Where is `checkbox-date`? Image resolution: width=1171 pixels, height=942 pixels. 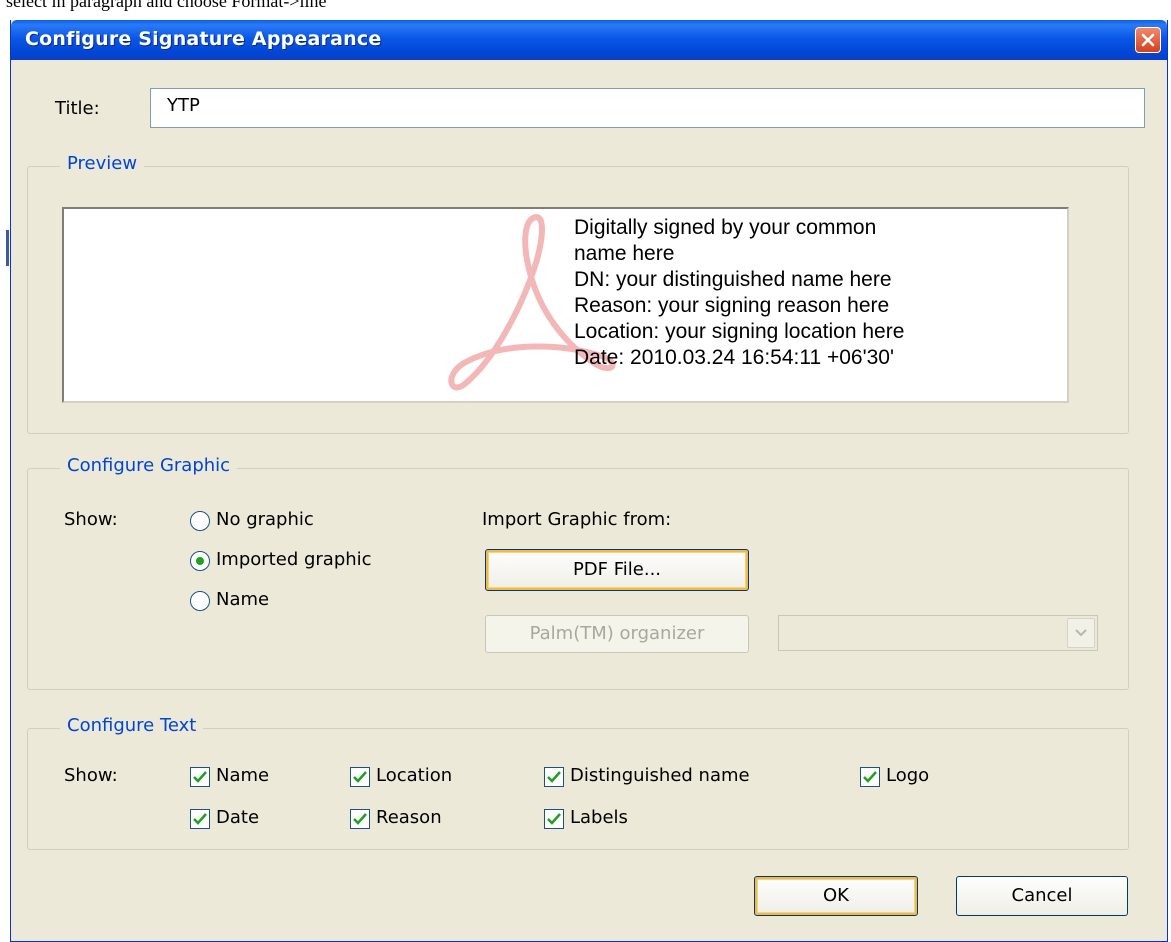
checkbox-date is located at coordinates (200, 819).